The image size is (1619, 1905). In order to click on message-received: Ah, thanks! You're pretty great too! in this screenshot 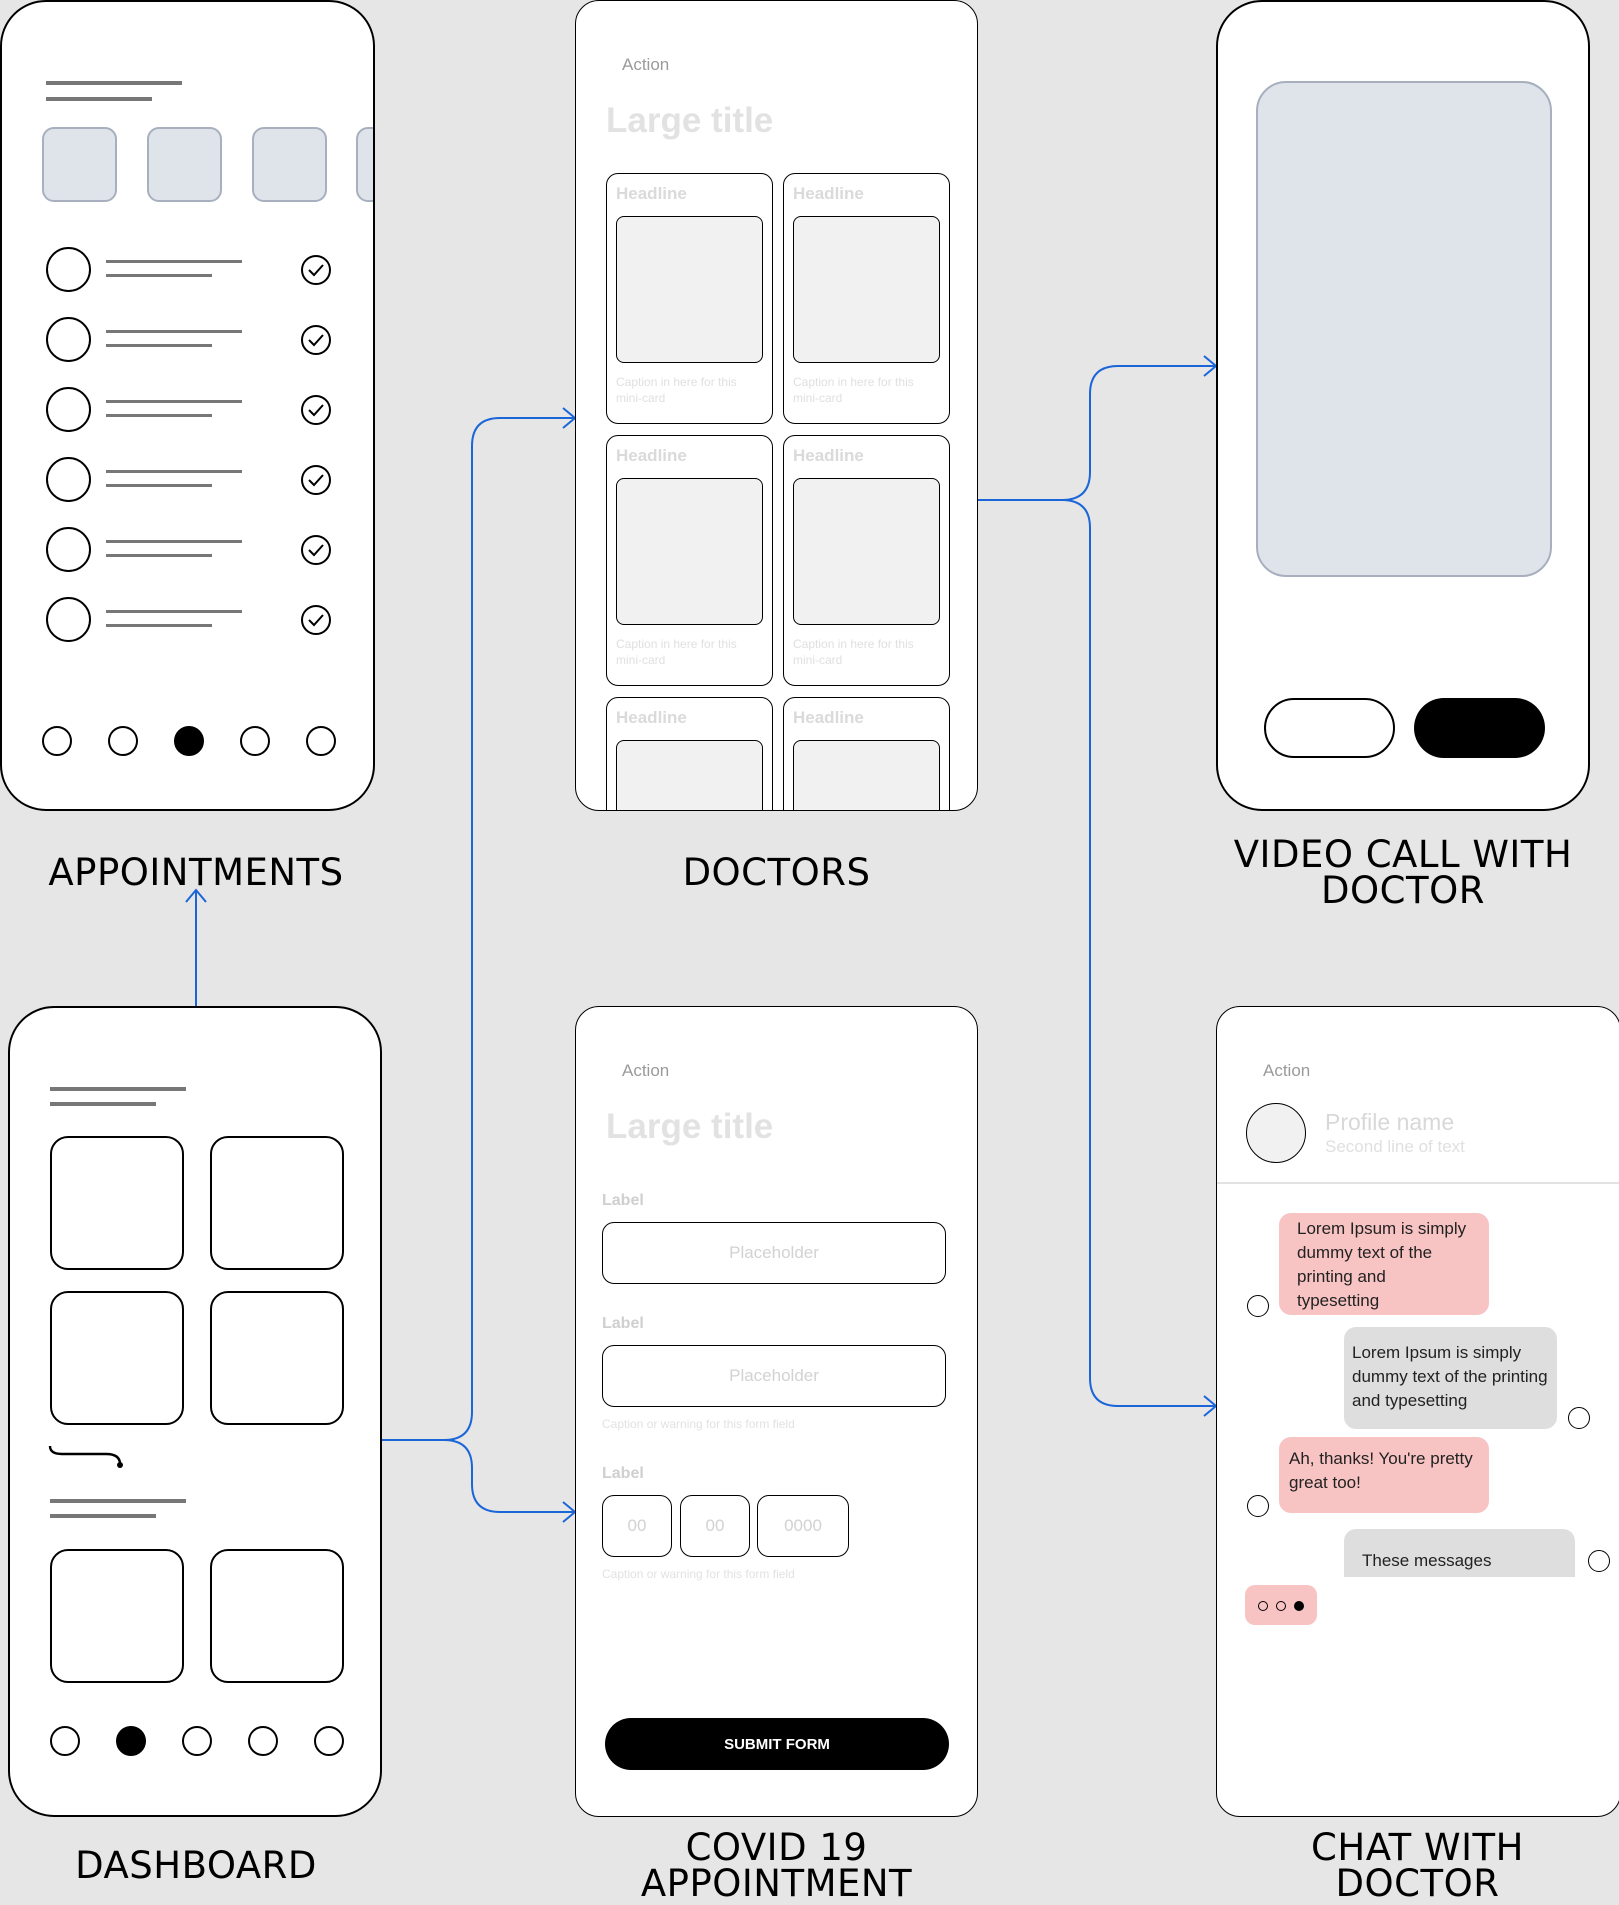, I will do `click(1384, 1475)`.